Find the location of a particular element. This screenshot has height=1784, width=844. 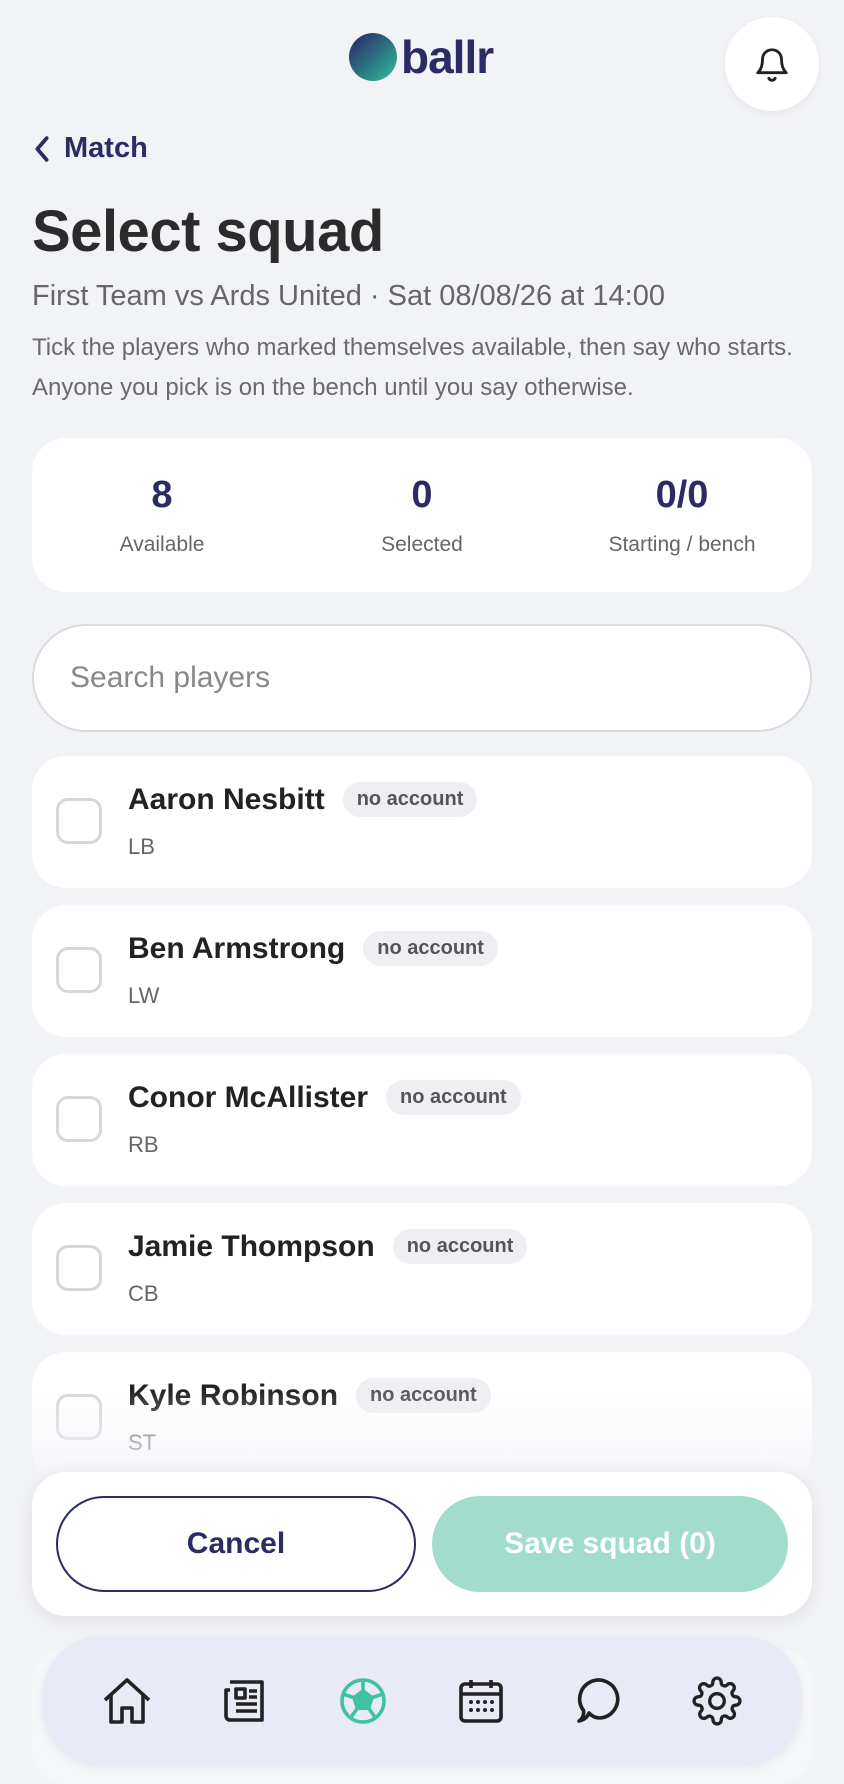

cancel-button: Cancel is located at coordinates (236, 1544).